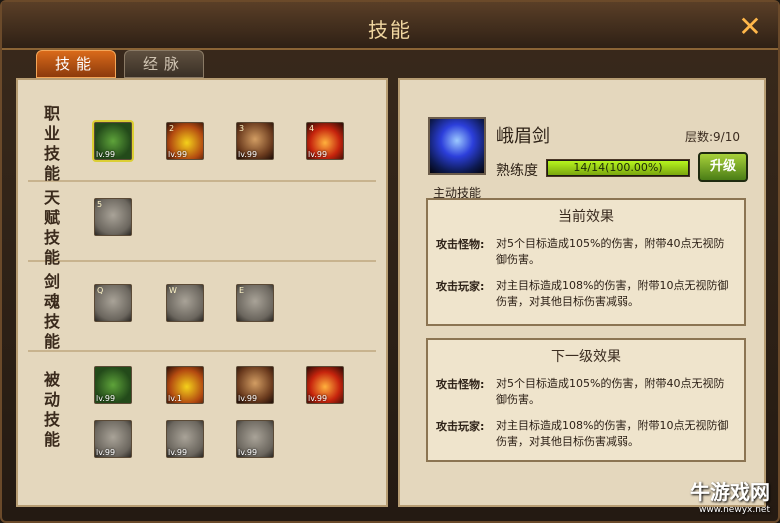 The height and width of the screenshot is (523, 780). I want to click on title-bar: 技能 ✕, so click(390, 26).